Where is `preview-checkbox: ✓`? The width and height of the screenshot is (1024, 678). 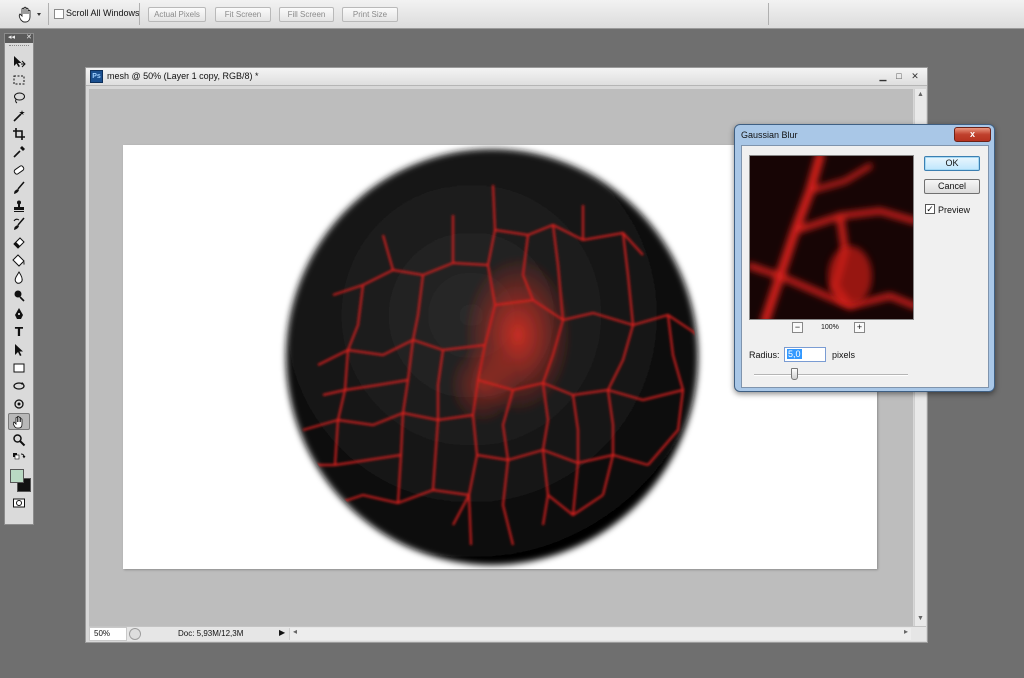 preview-checkbox: ✓ is located at coordinates (930, 209).